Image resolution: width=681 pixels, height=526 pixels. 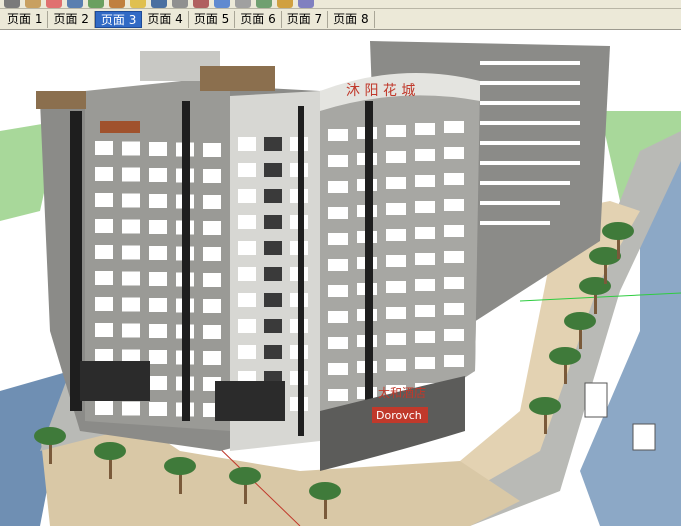 What do you see at coordinates (222, 4) in the screenshot?
I see `tape-icon` at bounding box center [222, 4].